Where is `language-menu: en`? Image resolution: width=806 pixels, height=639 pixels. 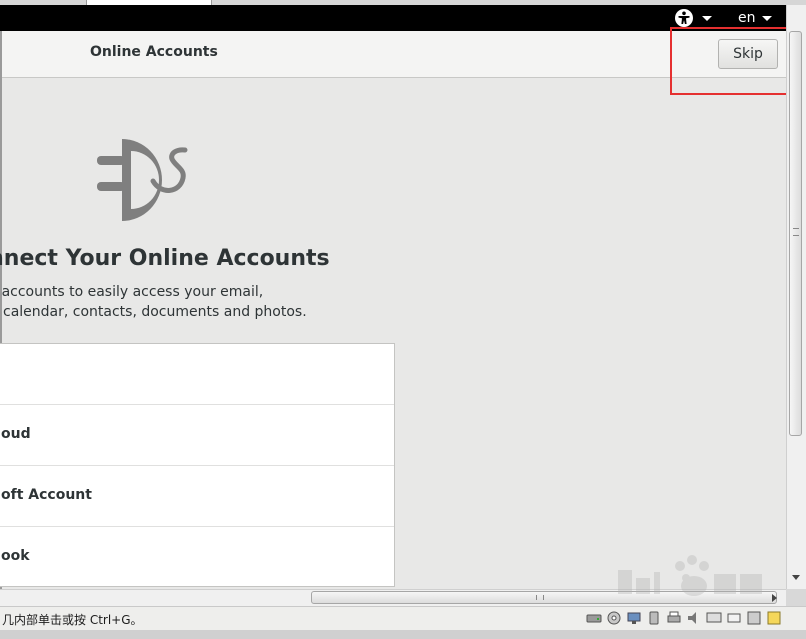
language-menu: en is located at coordinates (755, 18).